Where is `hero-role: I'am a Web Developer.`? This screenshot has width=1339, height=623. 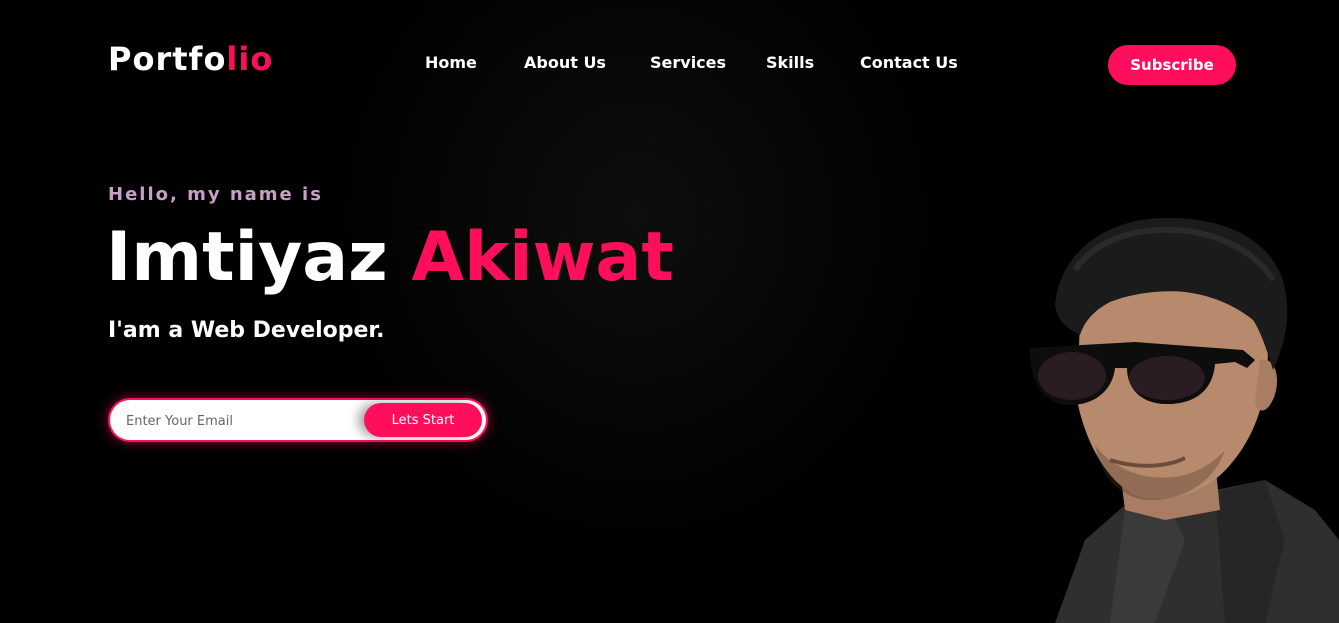 hero-role: I'am a Web Developer. is located at coordinates (246, 330).